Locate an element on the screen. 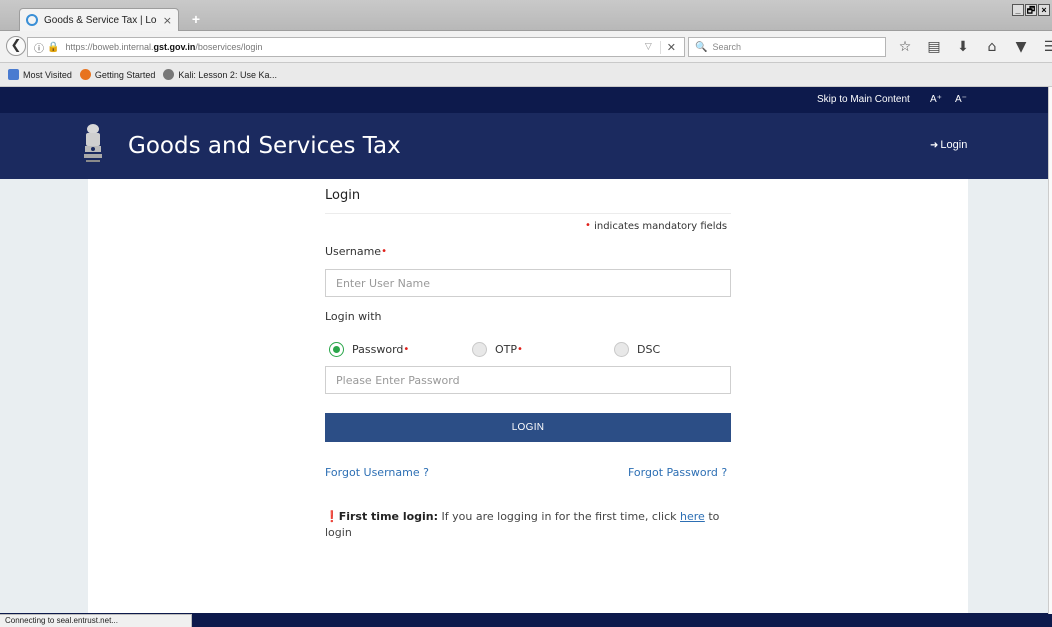 This screenshot has height=627, width=1052. bookmark-label: Getting Started is located at coordinates (125, 74).